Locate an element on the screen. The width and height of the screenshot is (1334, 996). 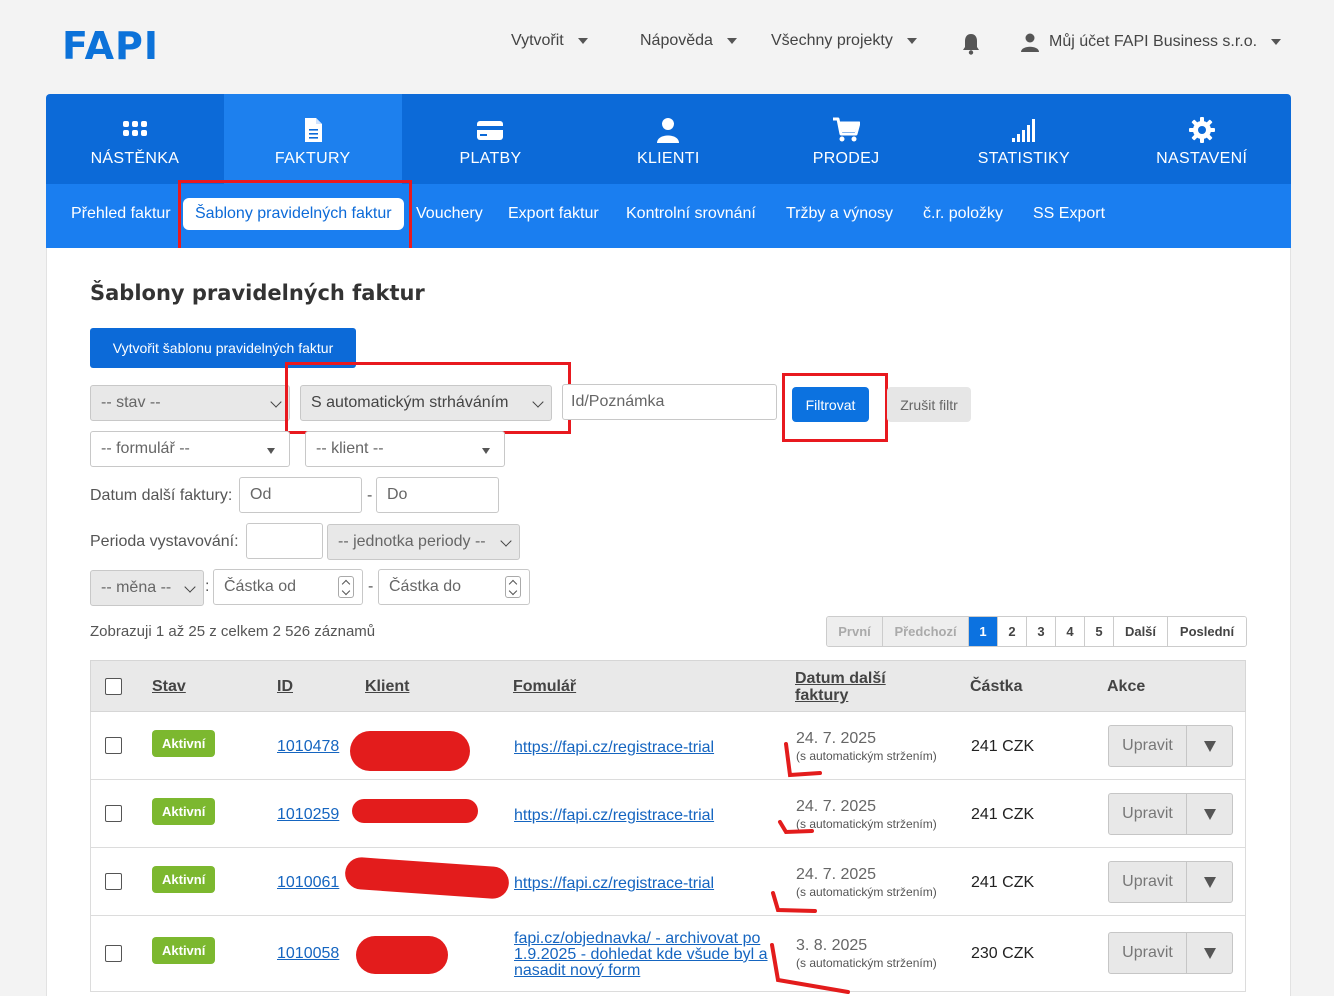
pagination-first: První is located at coordinates (855, 631).